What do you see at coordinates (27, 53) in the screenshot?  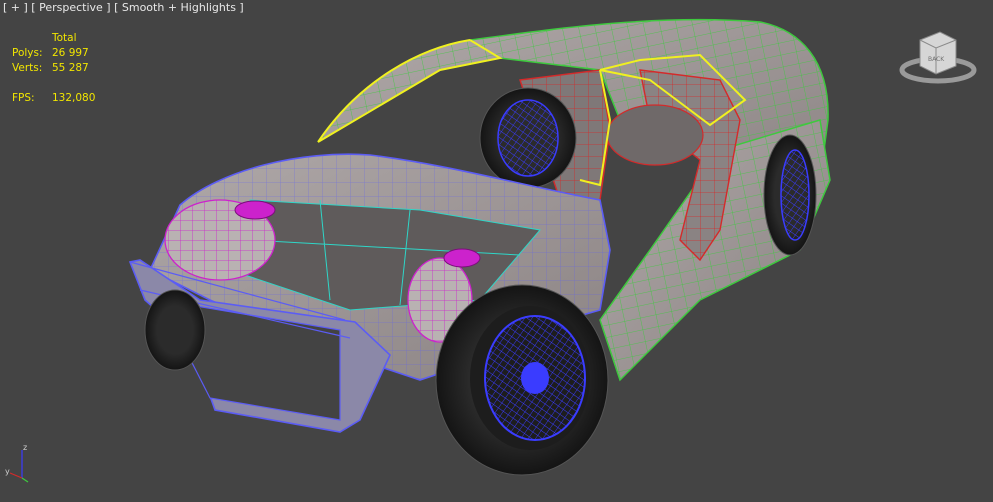 I see `polys-label: Polys:` at bounding box center [27, 53].